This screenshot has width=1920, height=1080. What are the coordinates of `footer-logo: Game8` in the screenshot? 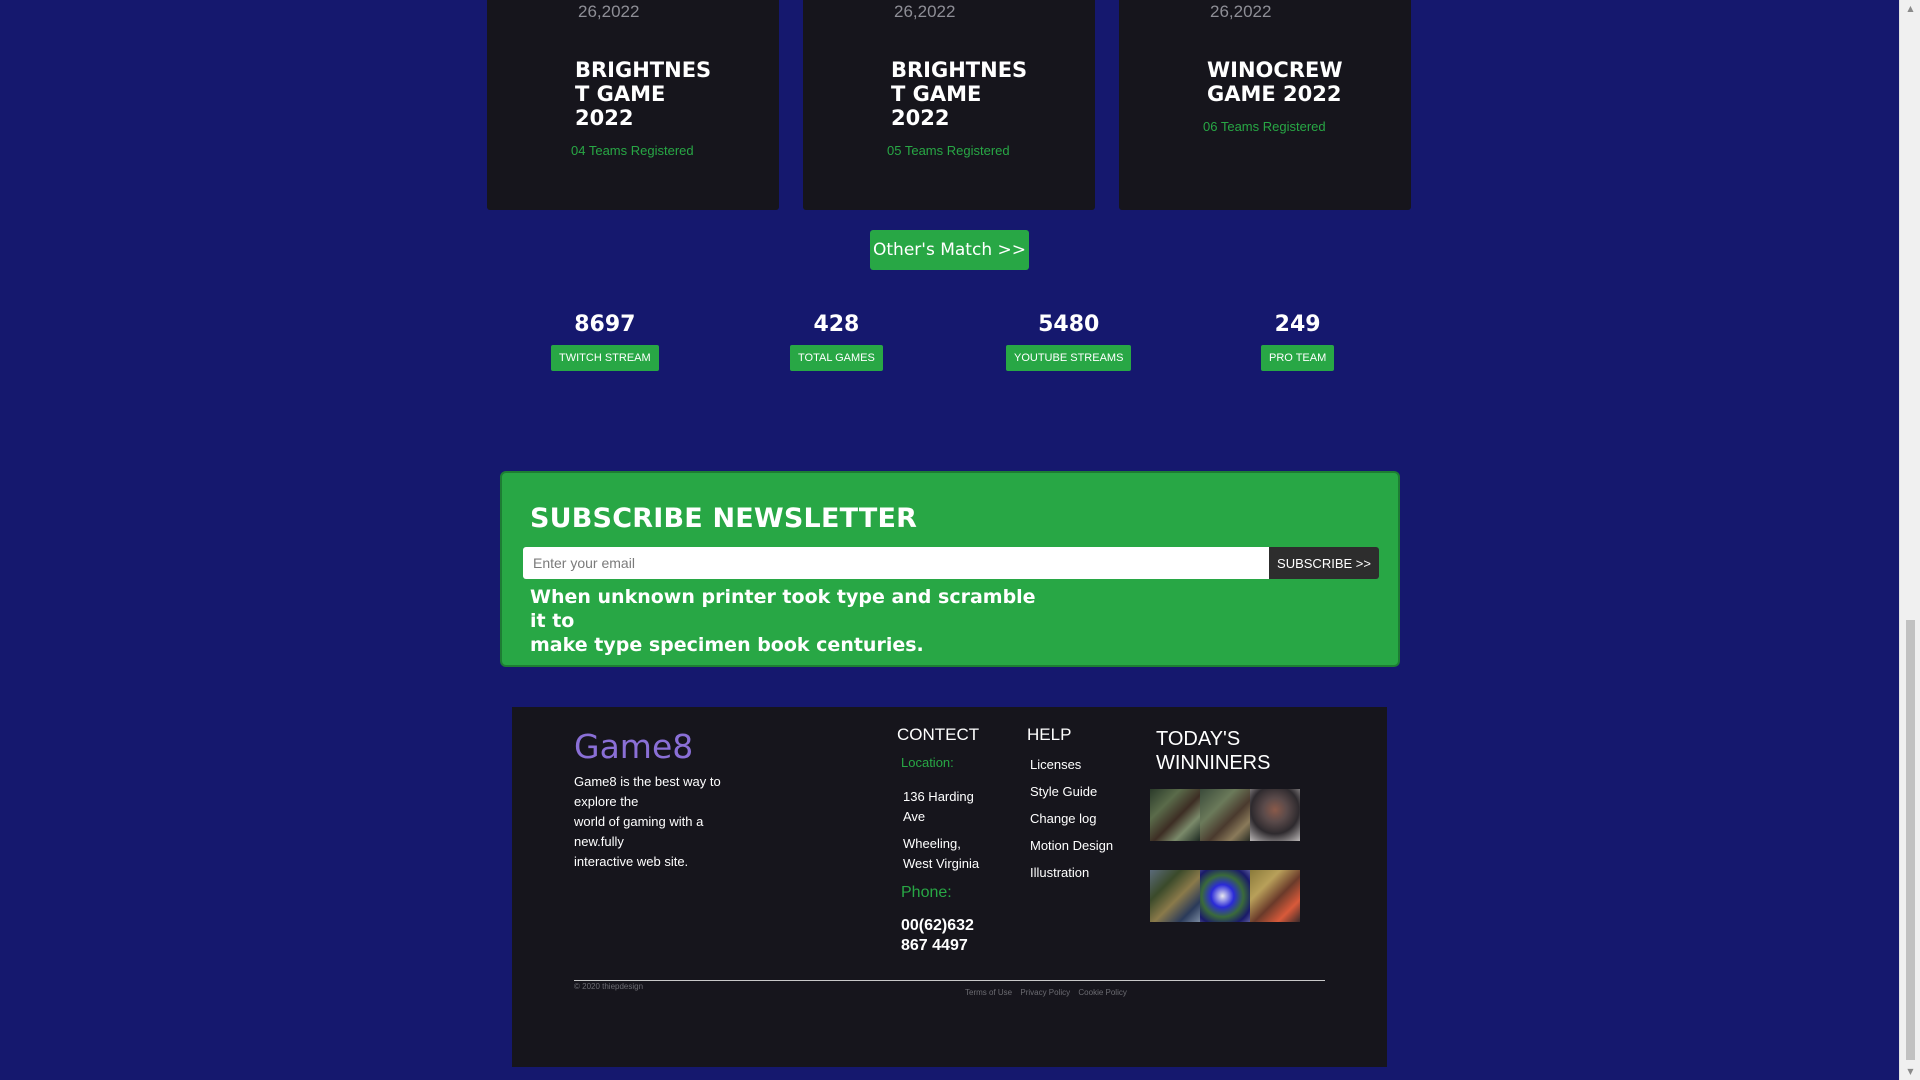 It's located at (633, 746).